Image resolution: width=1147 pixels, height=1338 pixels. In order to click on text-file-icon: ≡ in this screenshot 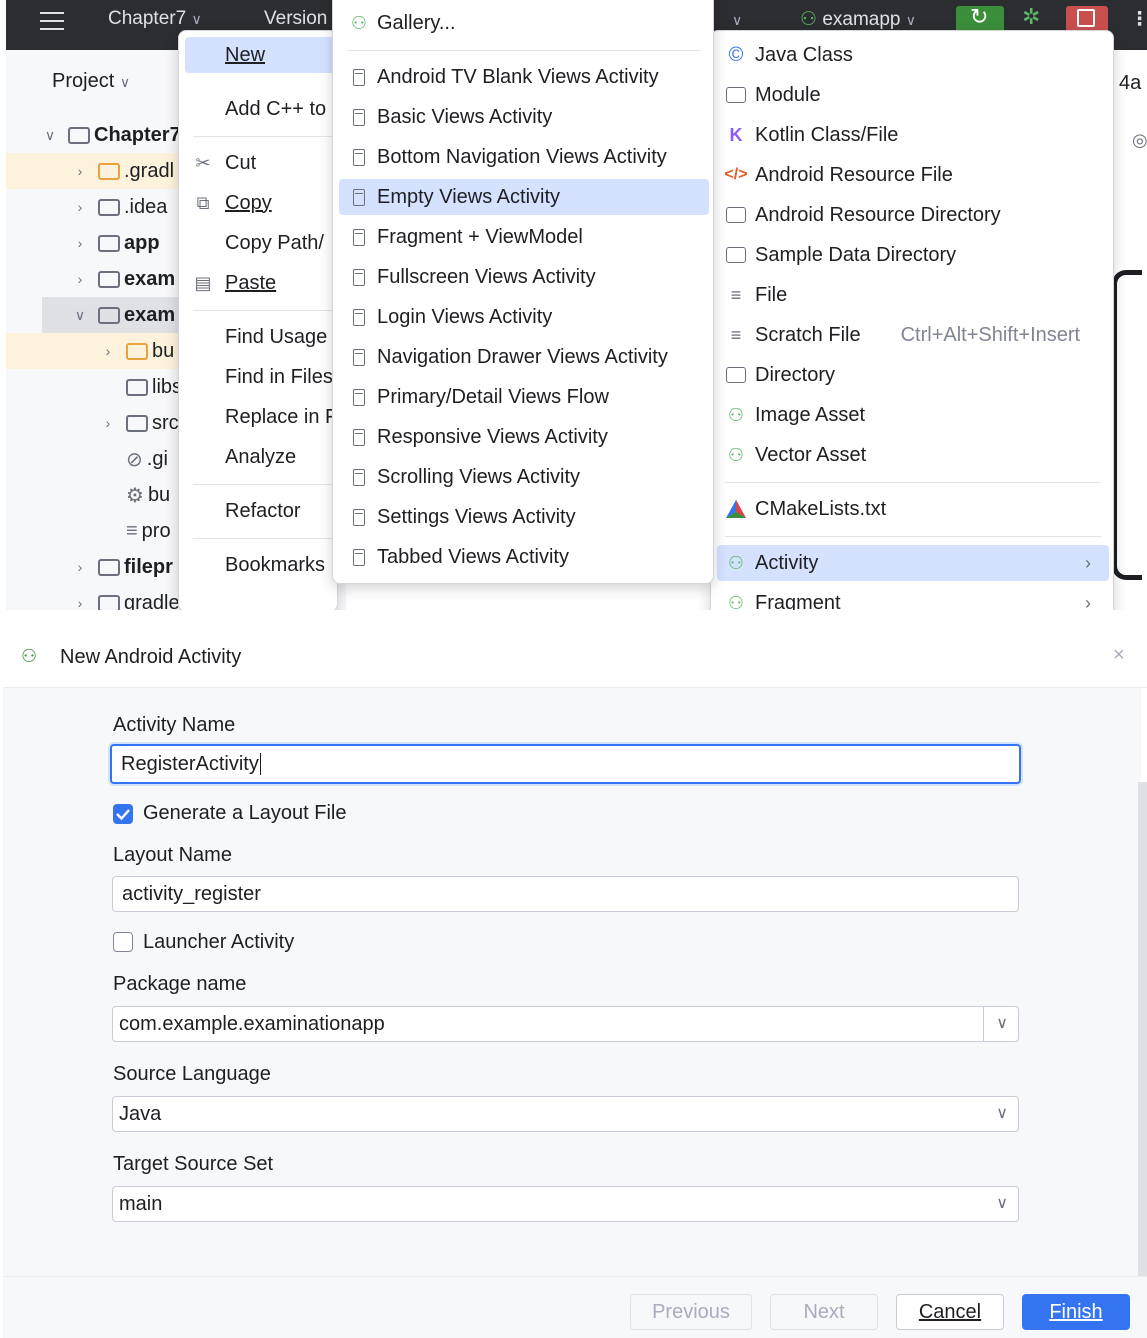, I will do `click(132, 530)`.